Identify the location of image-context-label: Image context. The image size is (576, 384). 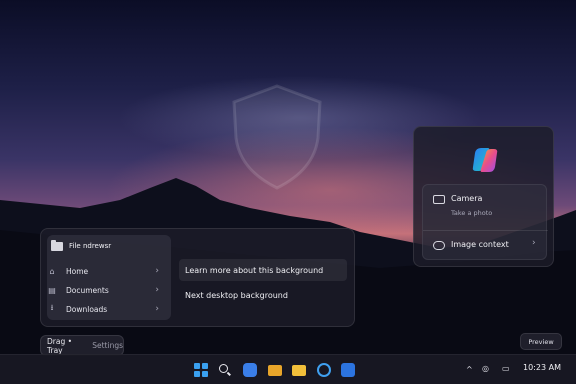
(480, 244).